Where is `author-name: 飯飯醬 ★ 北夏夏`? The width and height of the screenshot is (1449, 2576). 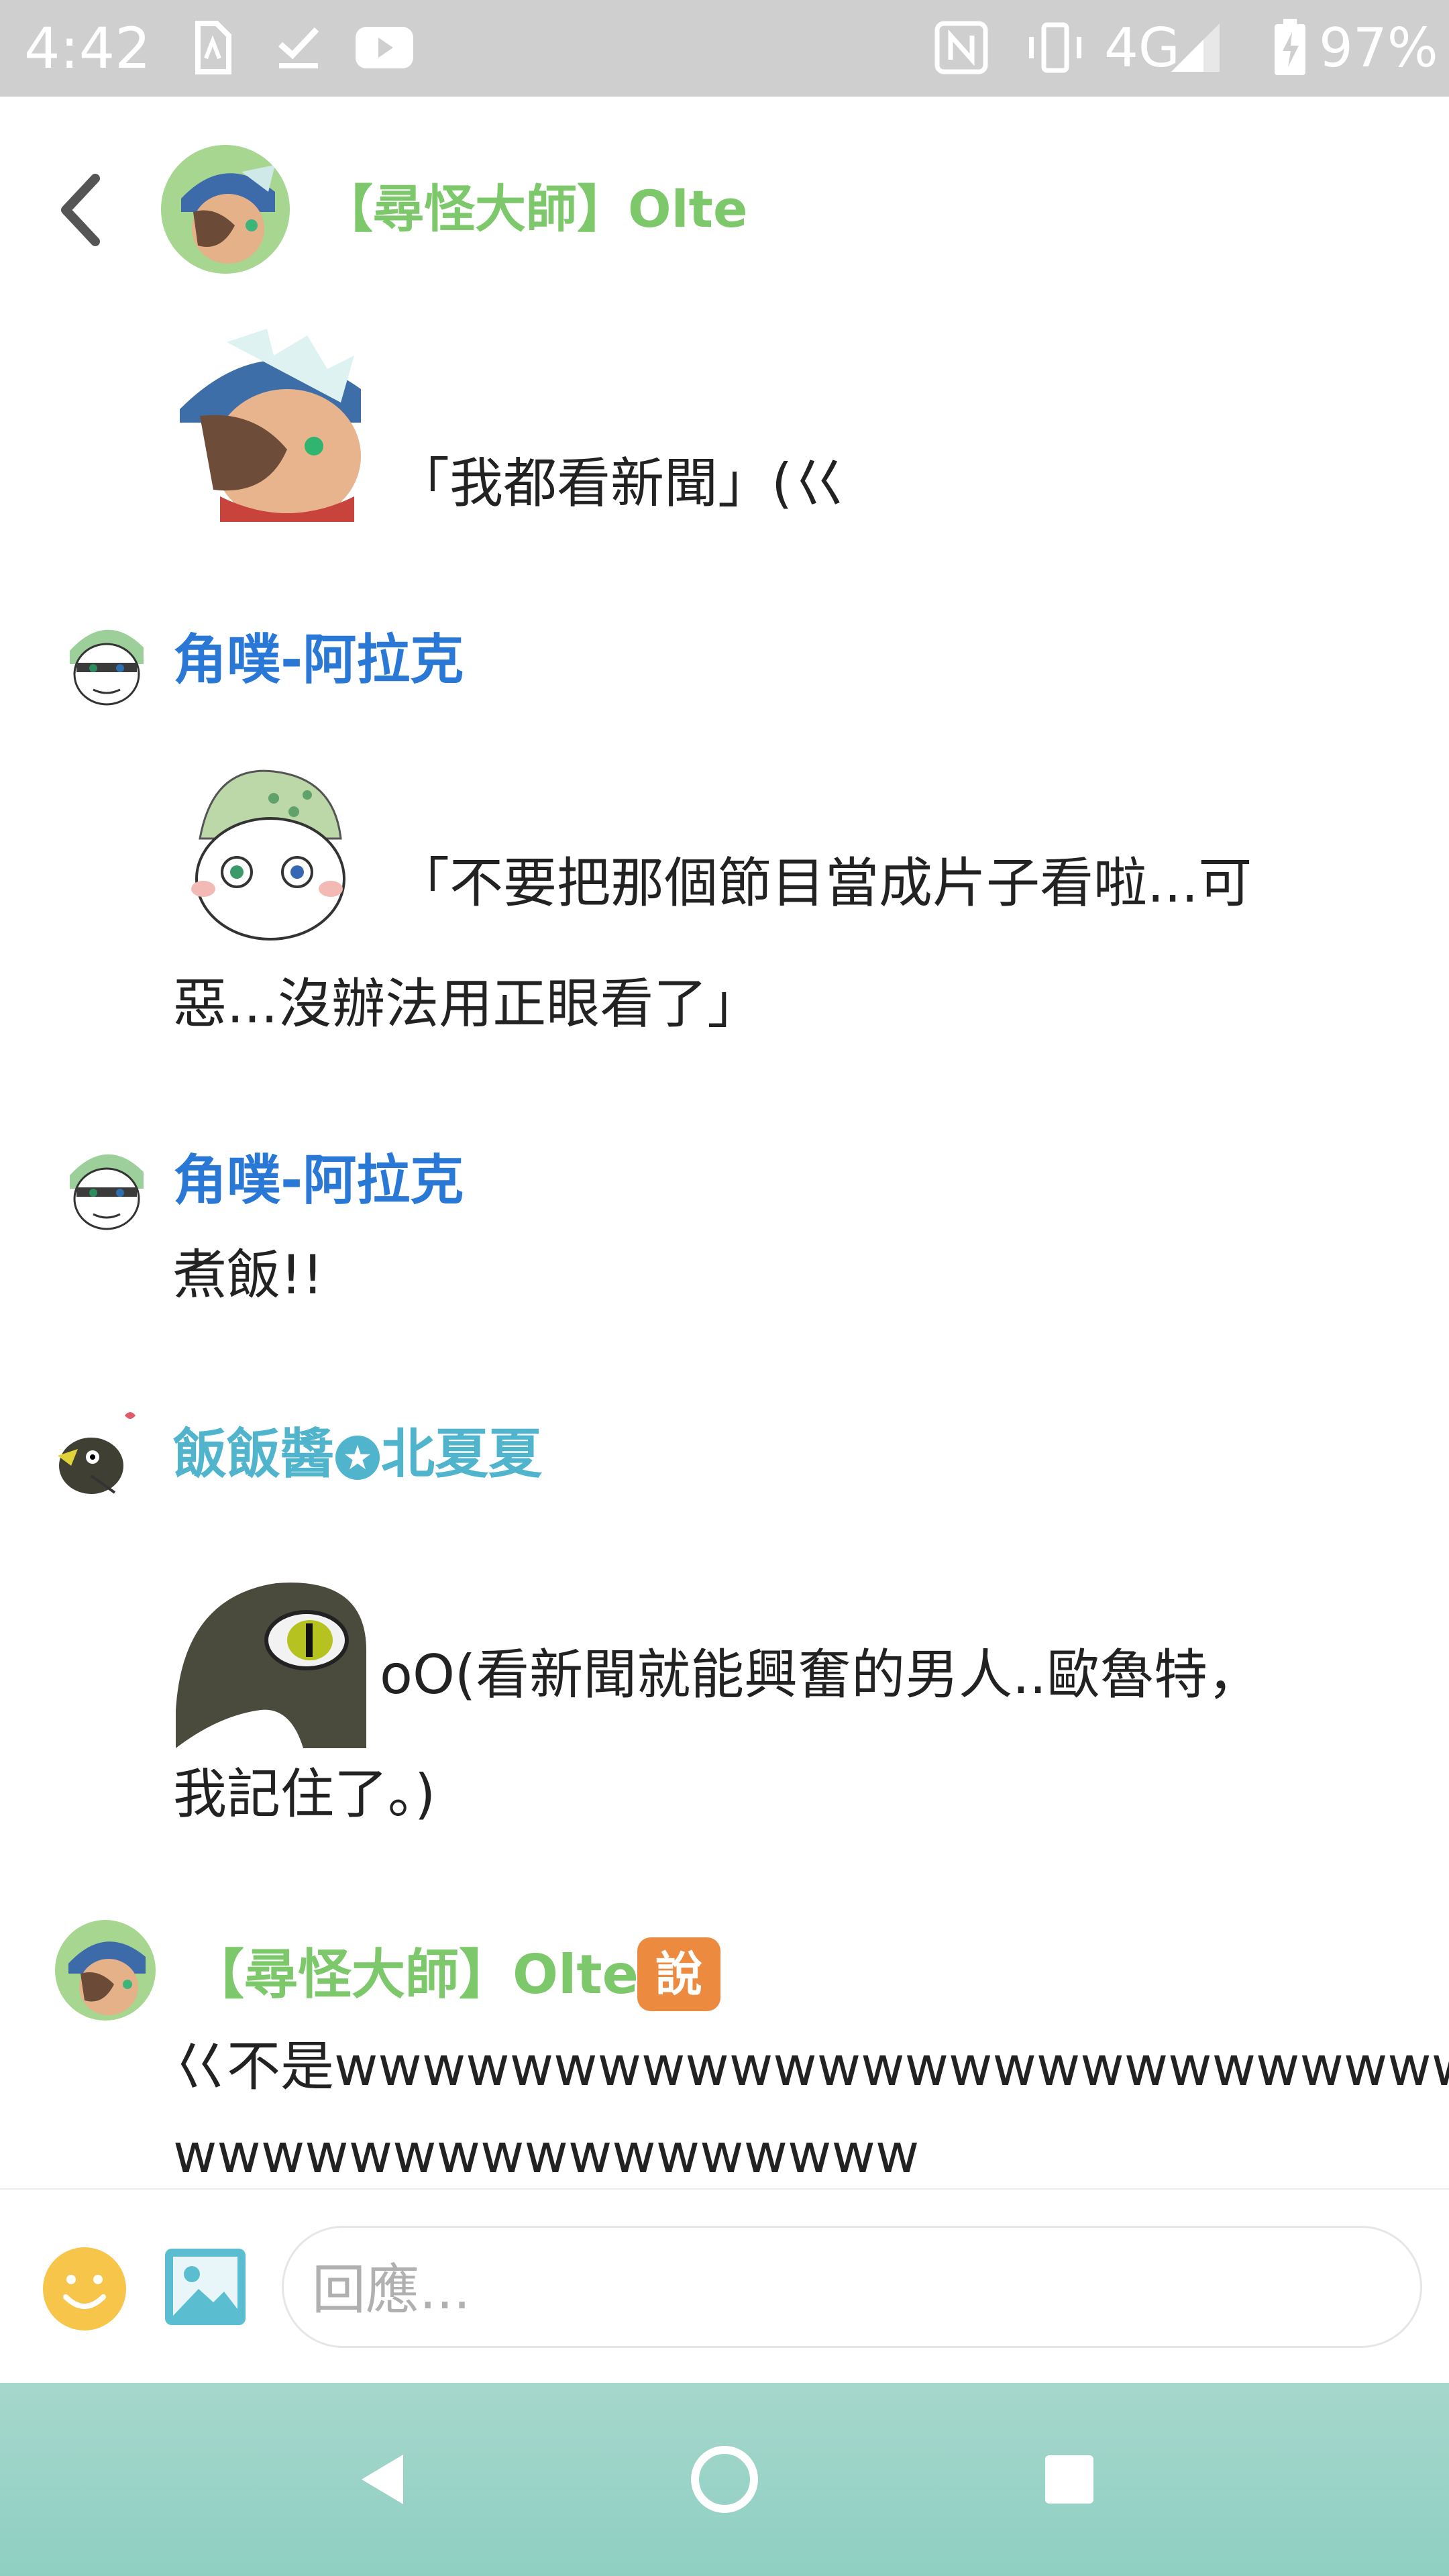
author-name: 飯飯醬 ★ 北夏夏 is located at coordinates (357, 1454).